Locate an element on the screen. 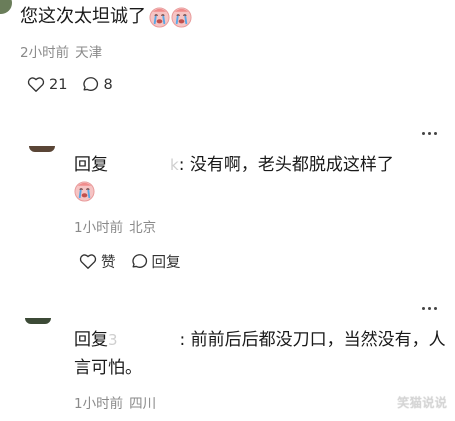  main-comment-body: 您这次太坦诚了 is located at coordinates (106, 17).